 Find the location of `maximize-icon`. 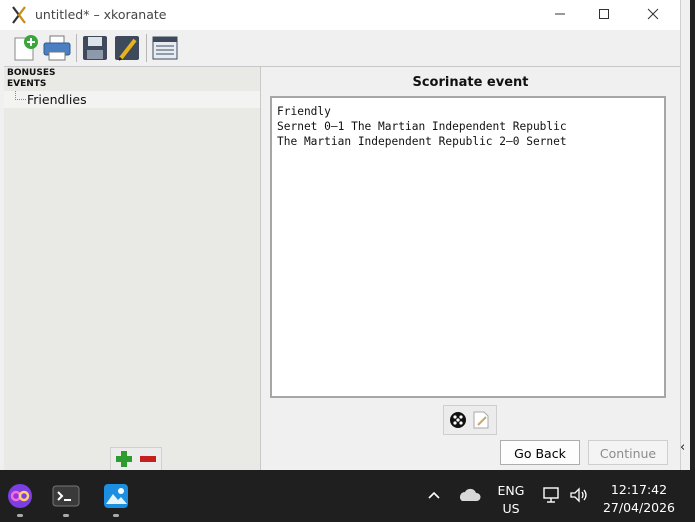

maximize-icon is located at coordinates (604, 14).